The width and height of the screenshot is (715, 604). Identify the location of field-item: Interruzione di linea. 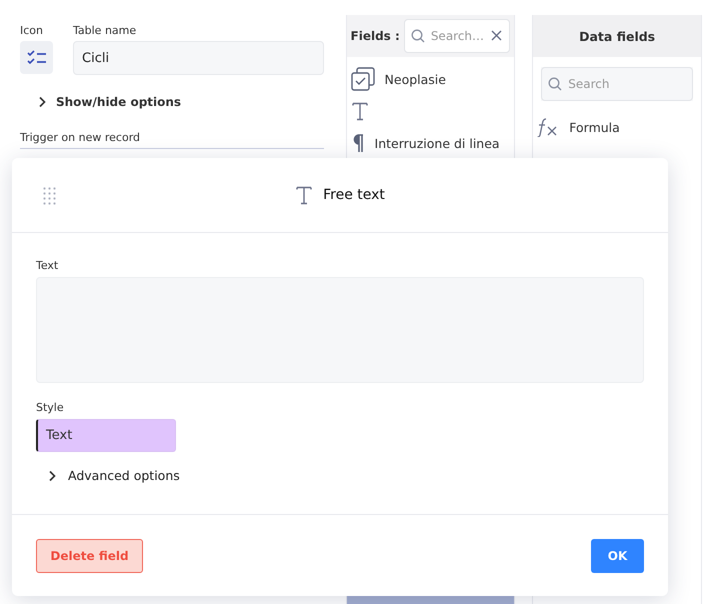
(430, 143).